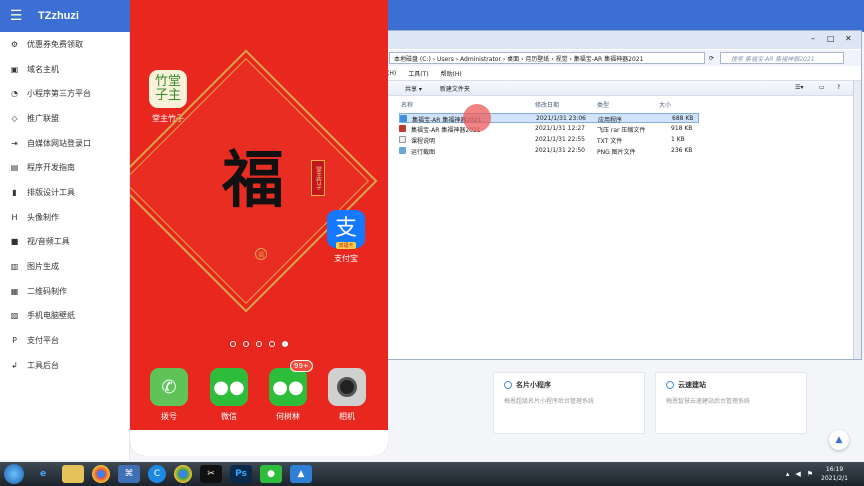 The width and height of the screenshot is (864, 486). I want to click on chrome2-icon, so click(183, 474).